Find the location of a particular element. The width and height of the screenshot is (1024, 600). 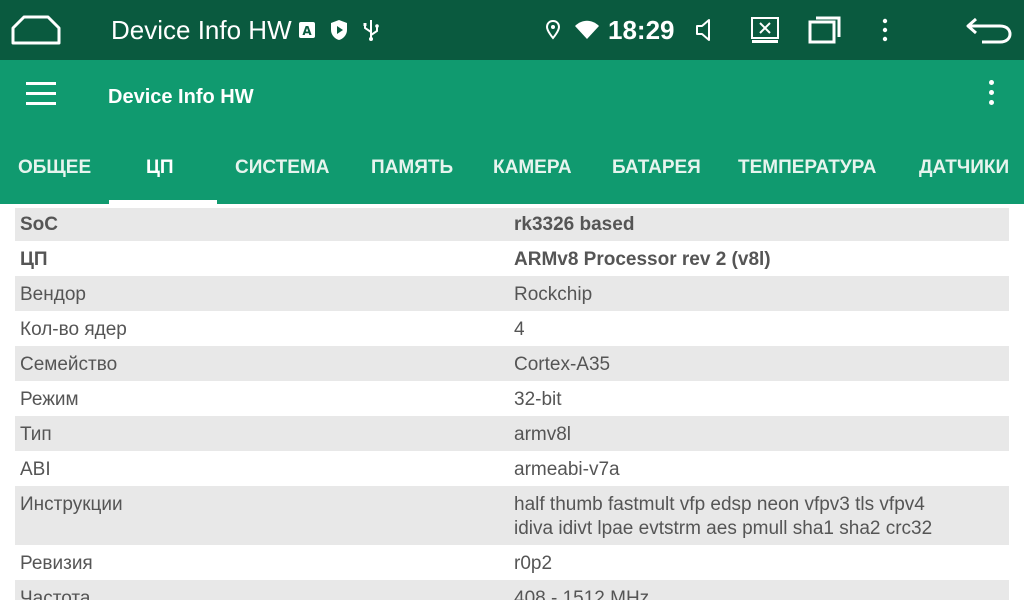

row-value: r0p2 is located at coordinates (533, 563).